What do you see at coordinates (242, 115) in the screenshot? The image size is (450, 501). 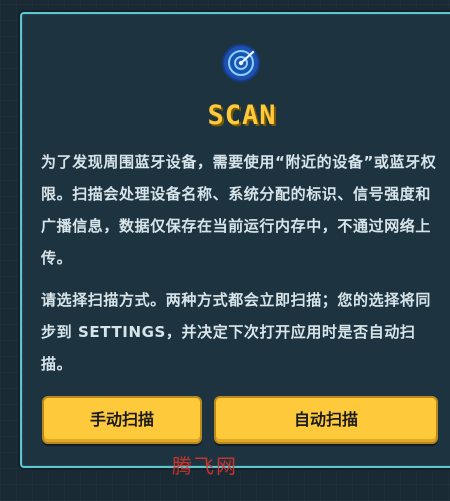 I see `dialog-title: SCAN` at bounding box center [242, 115].